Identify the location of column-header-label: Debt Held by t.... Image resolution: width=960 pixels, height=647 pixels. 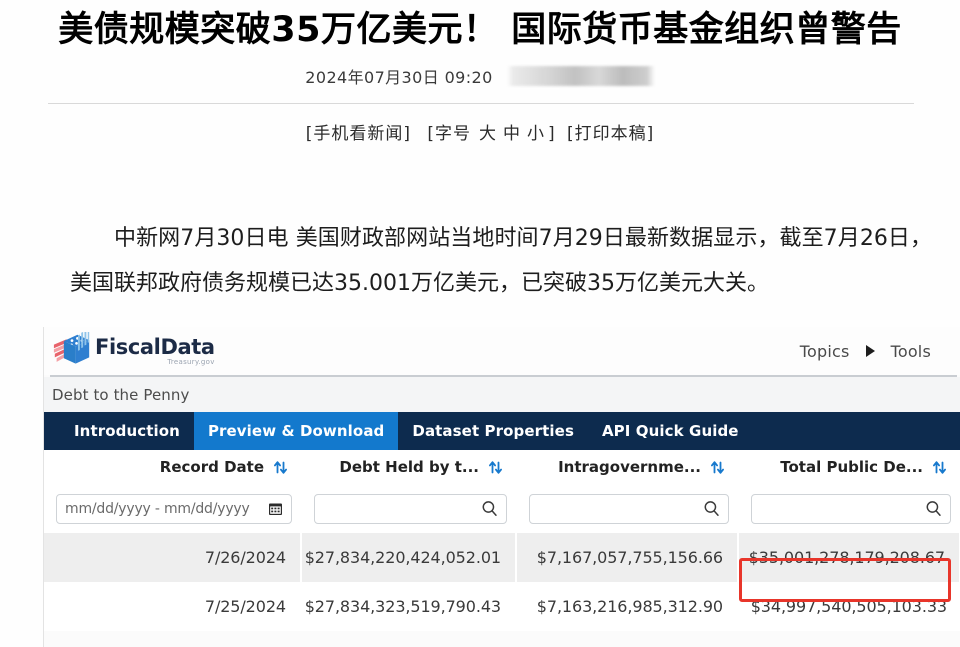
(409, 467).